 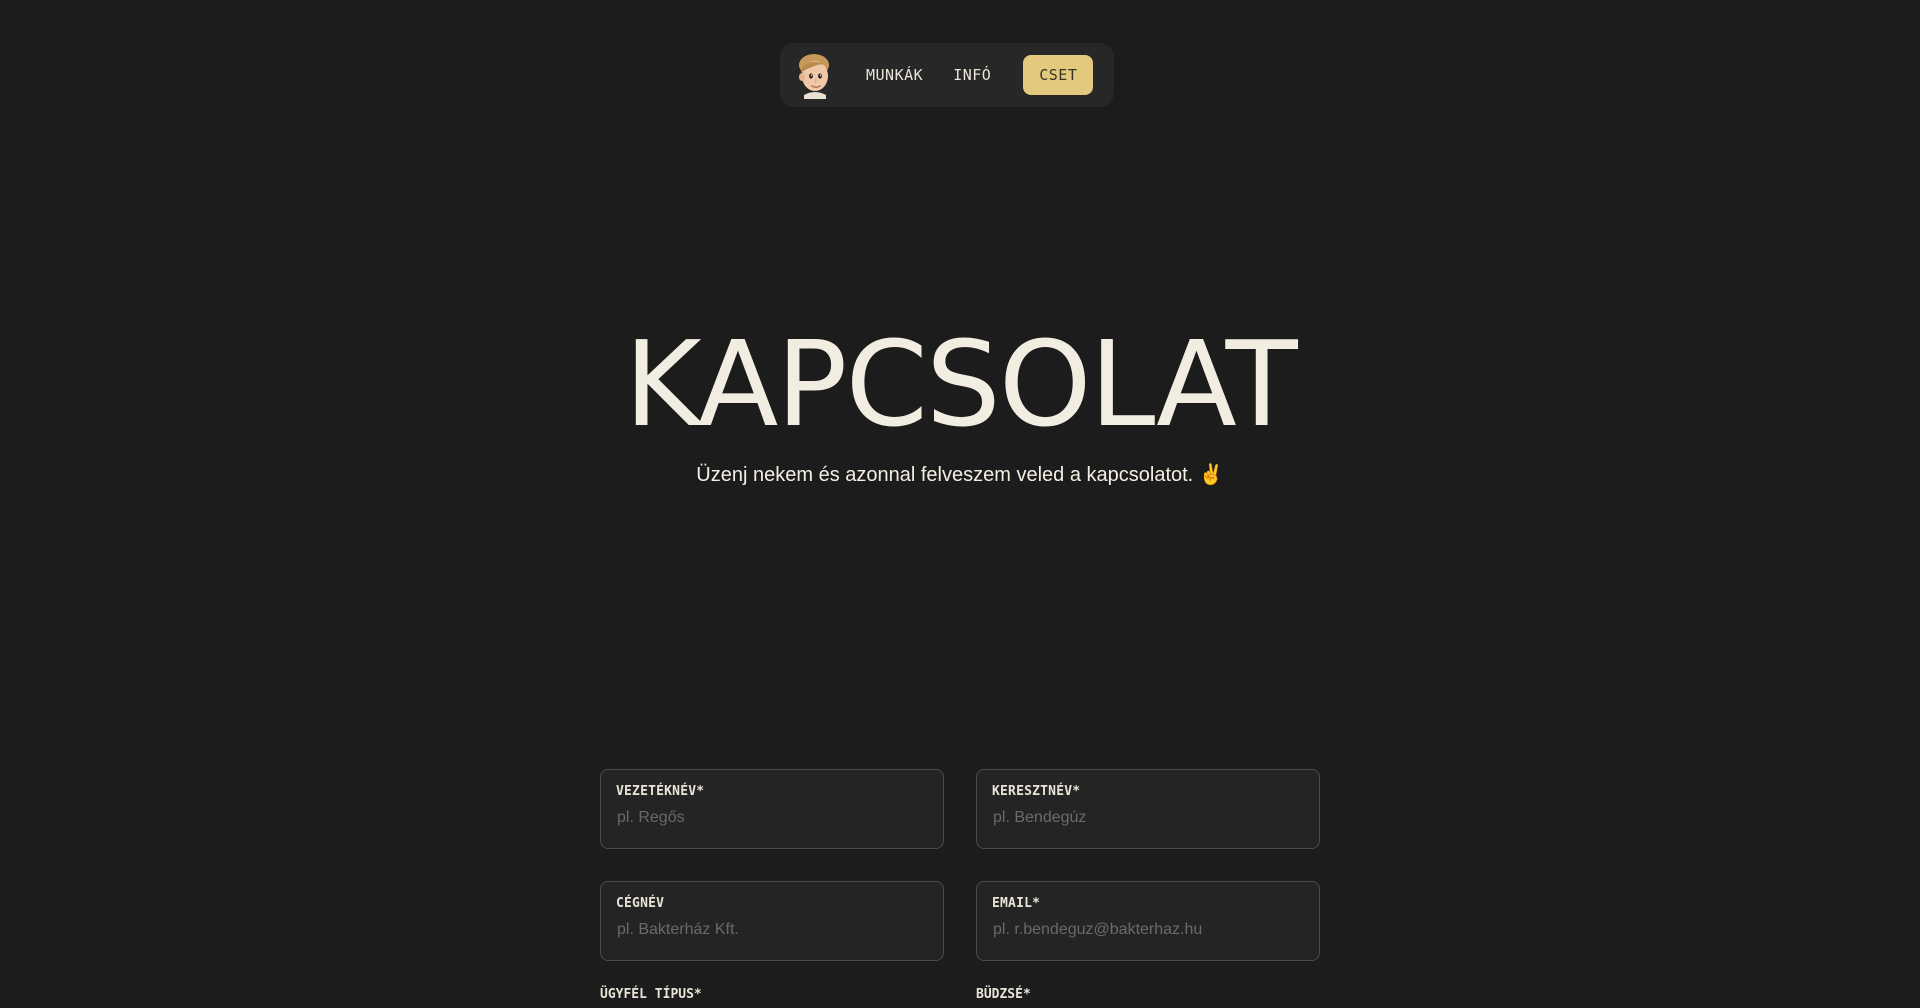 I want to click on first-name-field: KERESZTNÉV*, so click(x=1148, y=809).